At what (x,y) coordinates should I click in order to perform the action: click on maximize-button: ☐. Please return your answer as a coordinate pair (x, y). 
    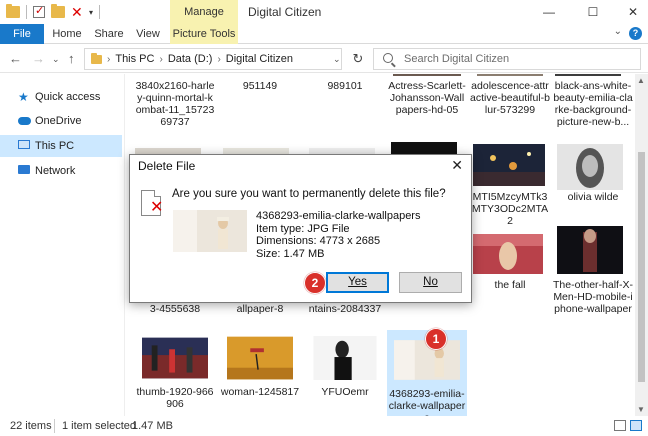
    Looking at the image, I should click on (593, 12).